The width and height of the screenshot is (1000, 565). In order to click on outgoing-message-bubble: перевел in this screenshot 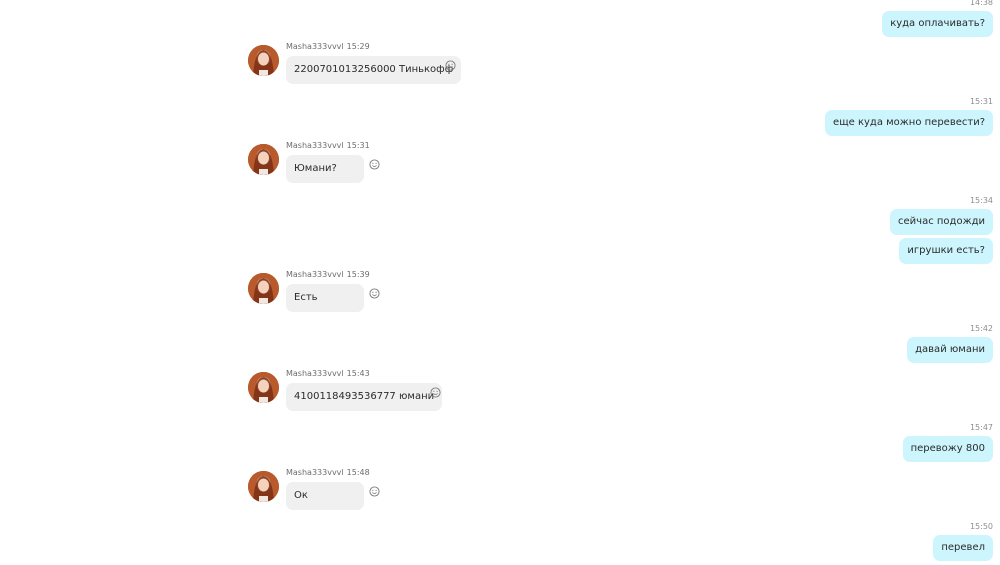, I will do `click(963, 548)`.